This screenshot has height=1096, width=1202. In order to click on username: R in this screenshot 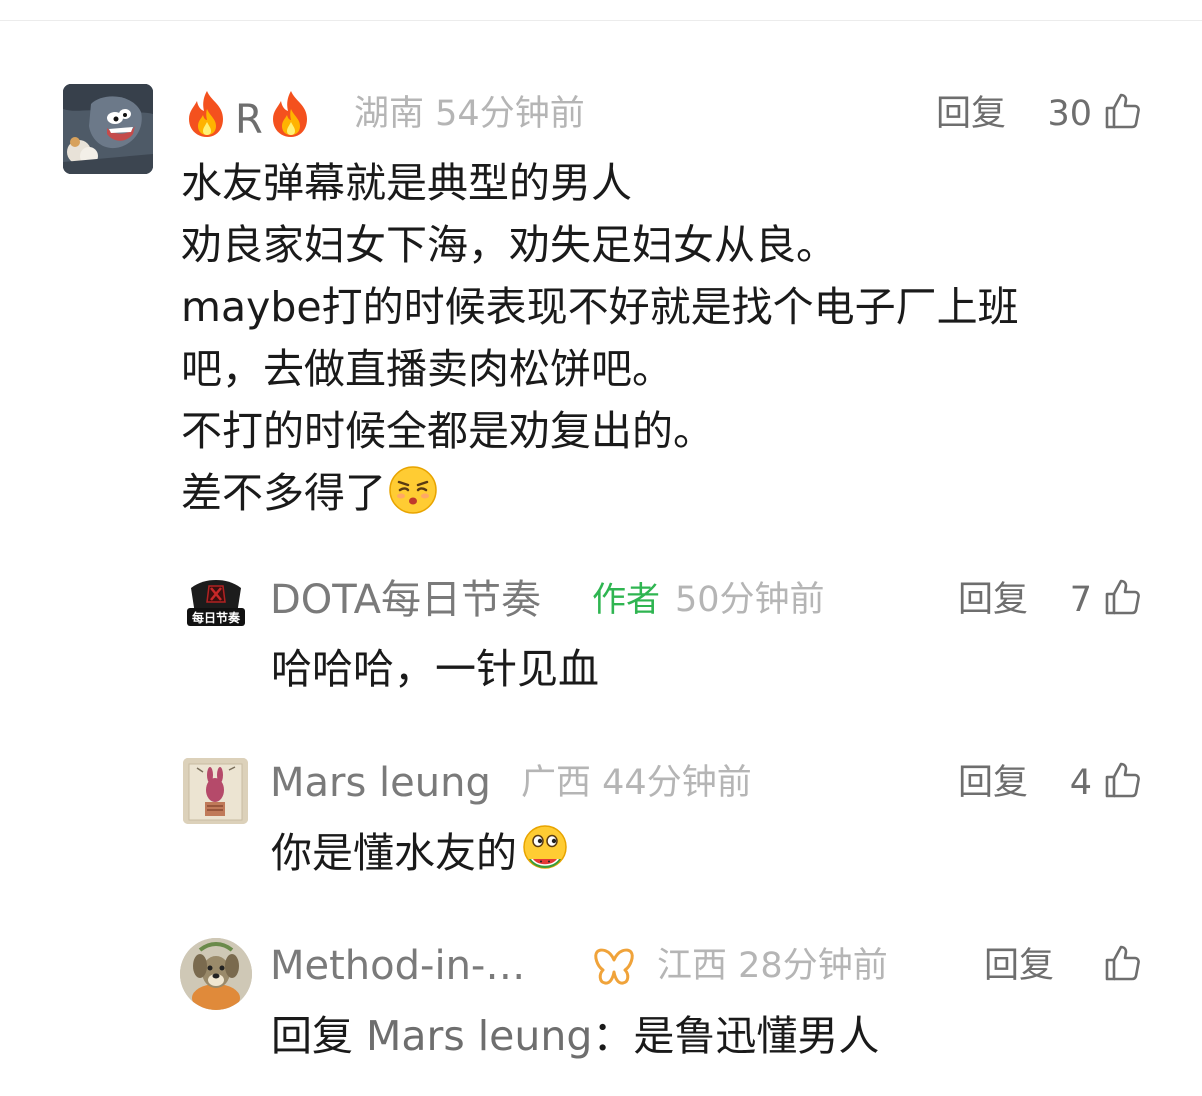, I will do `click(249, 119)`.